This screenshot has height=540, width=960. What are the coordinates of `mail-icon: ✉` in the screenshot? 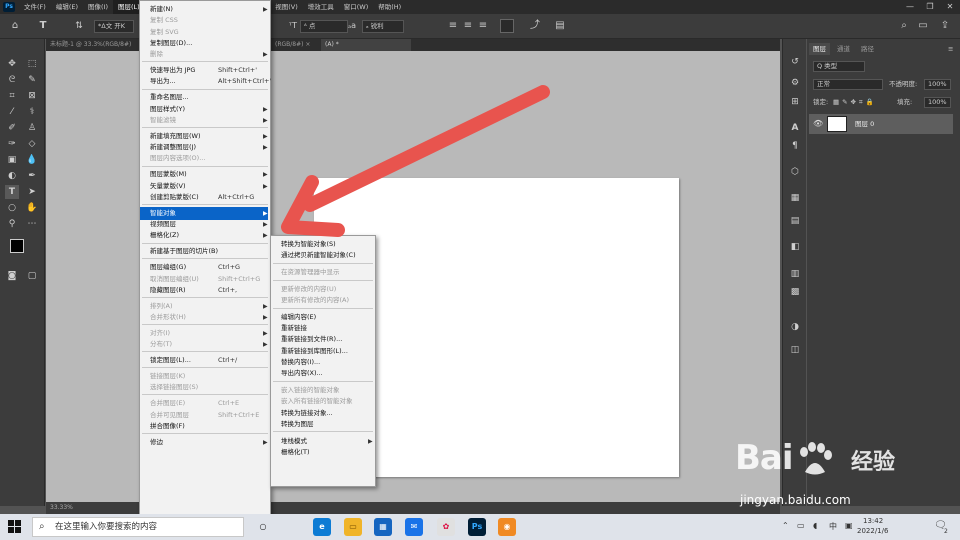 It's located at (414, 527).